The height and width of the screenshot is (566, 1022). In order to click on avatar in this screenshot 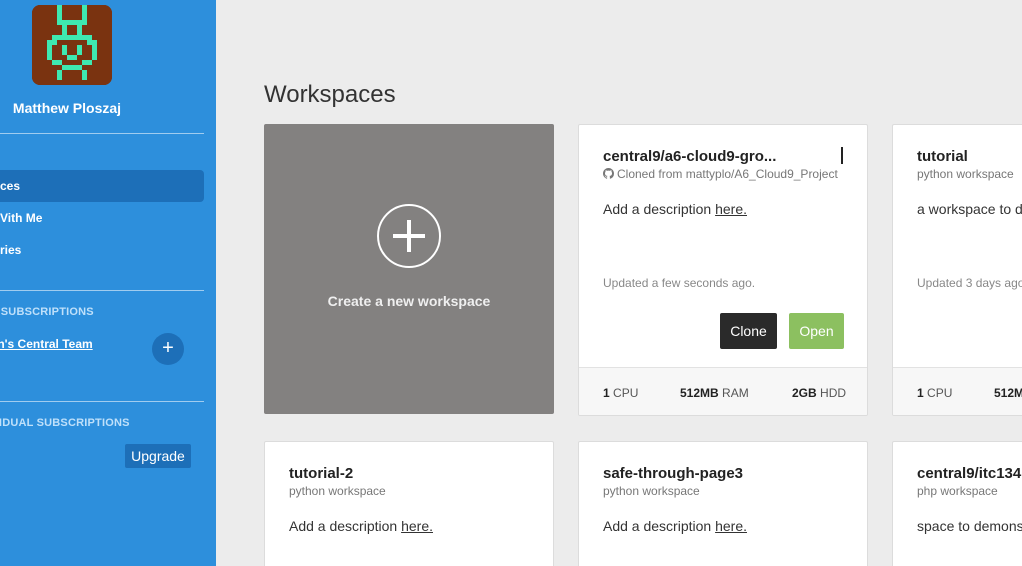, I will do `click(72, 45)`.